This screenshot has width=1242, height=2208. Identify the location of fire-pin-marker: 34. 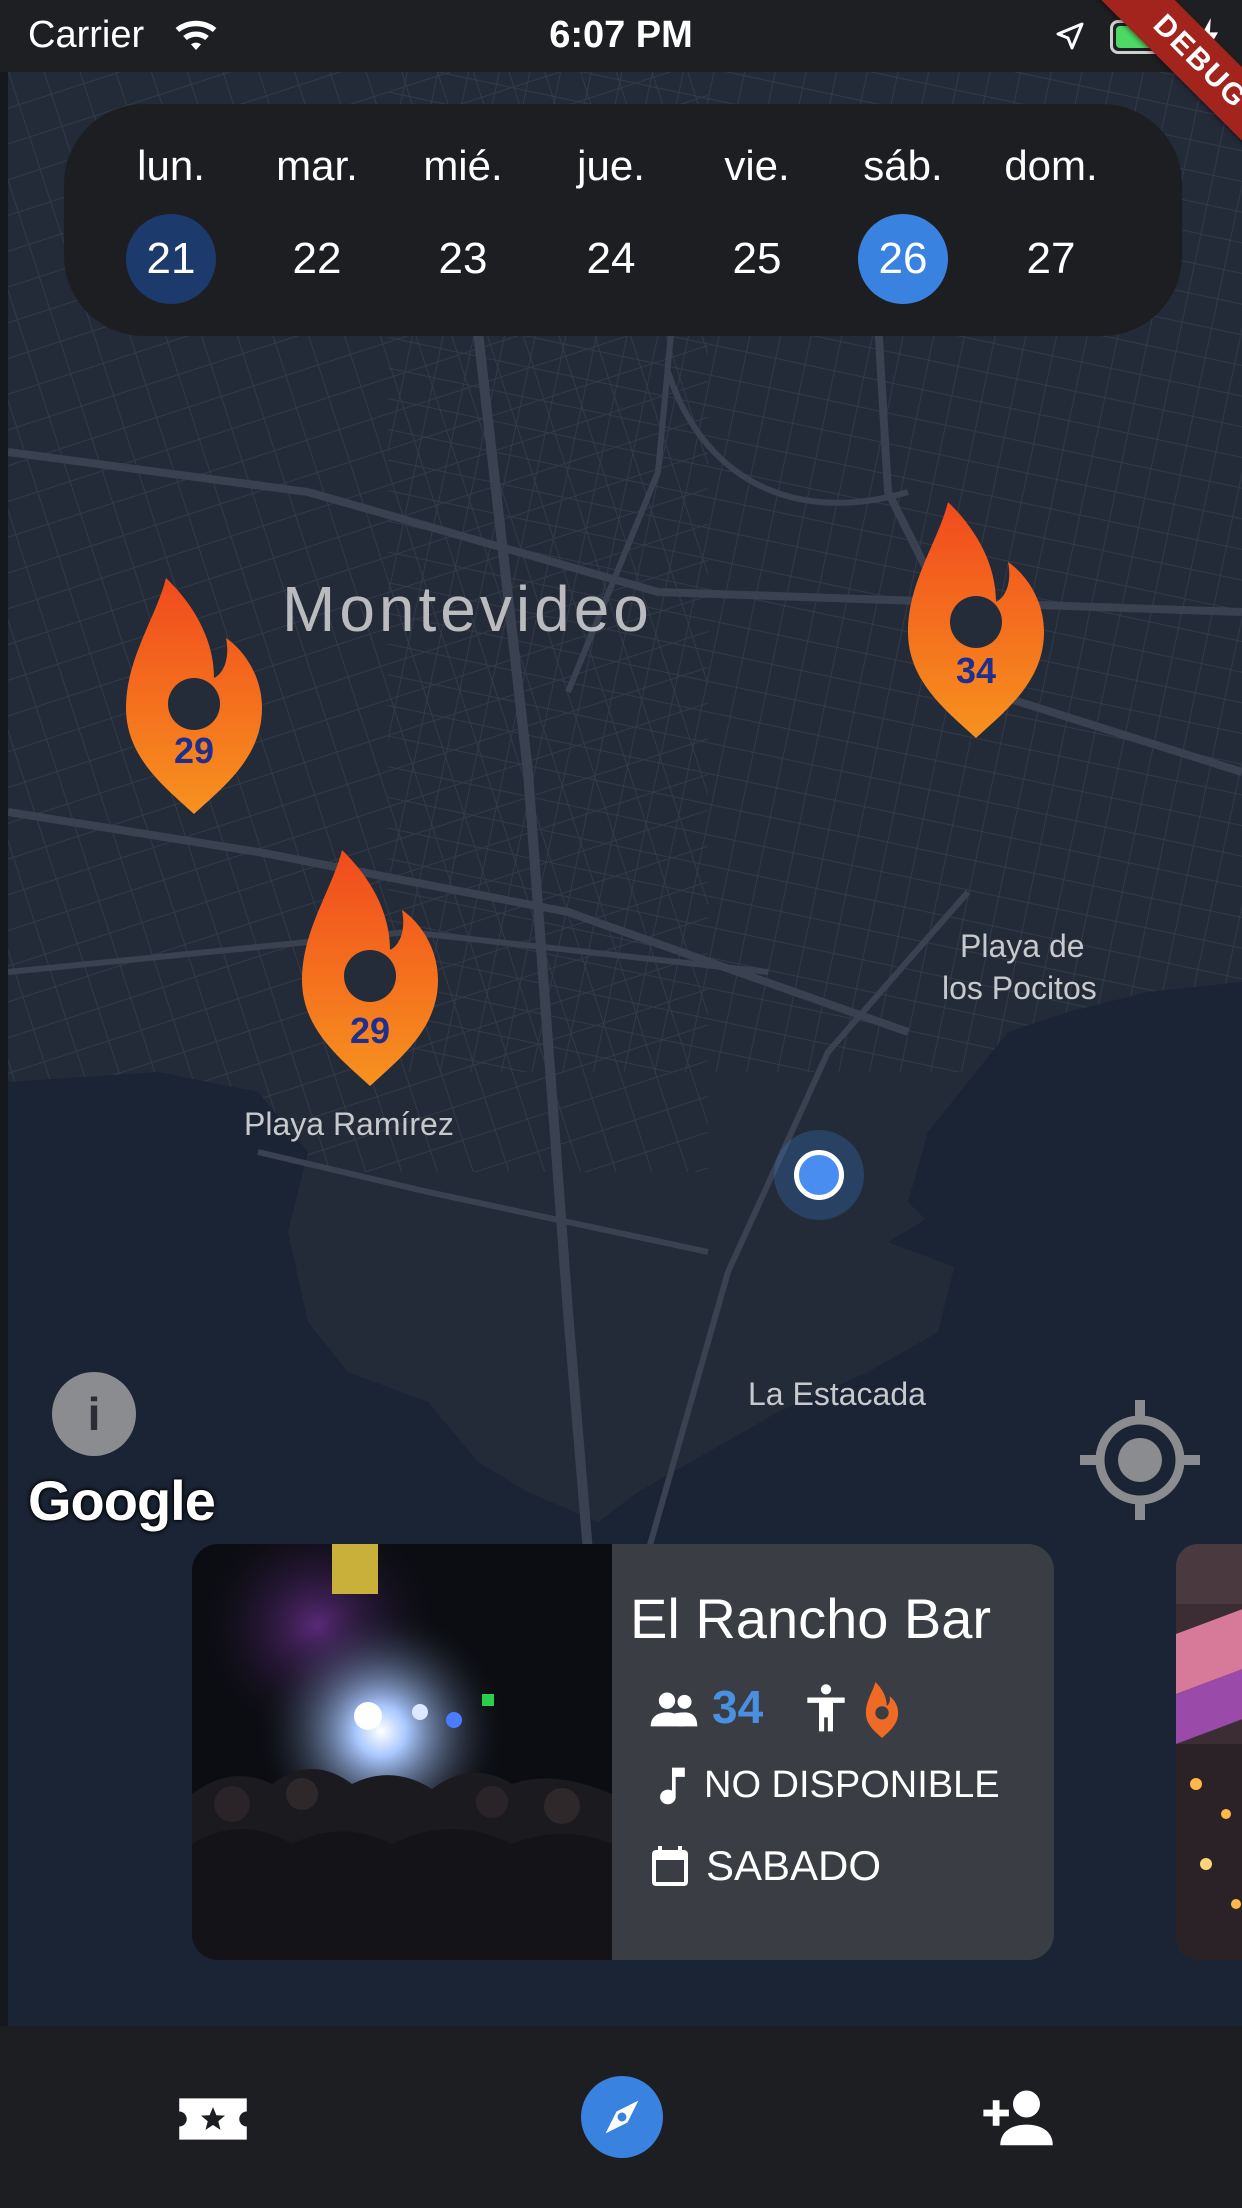
(976, 620).